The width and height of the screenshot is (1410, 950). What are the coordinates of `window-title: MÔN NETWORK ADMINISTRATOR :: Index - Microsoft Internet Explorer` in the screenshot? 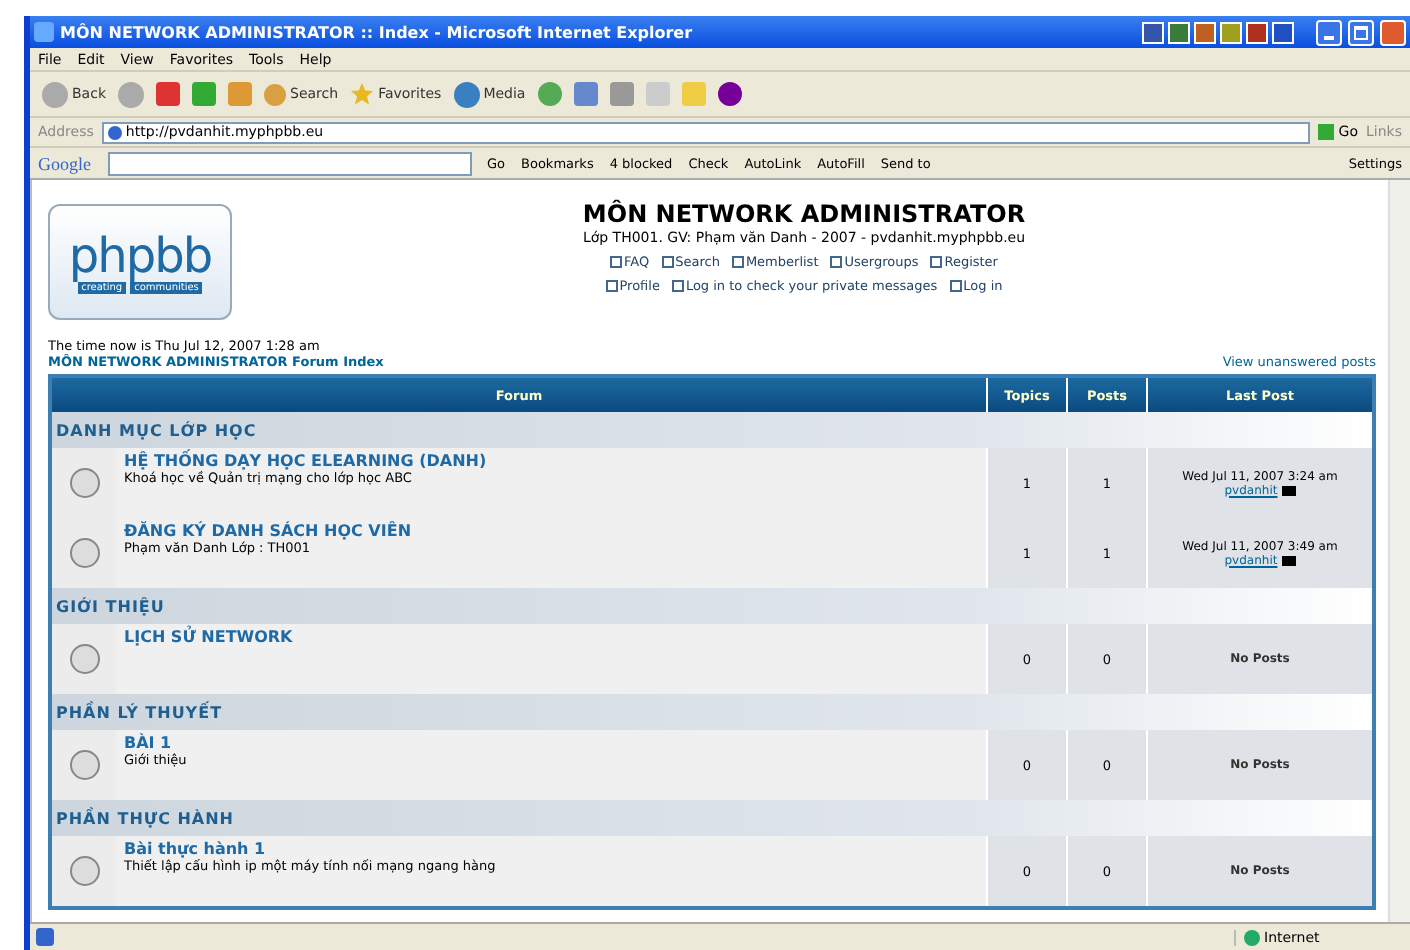 It's located at (377, 32).